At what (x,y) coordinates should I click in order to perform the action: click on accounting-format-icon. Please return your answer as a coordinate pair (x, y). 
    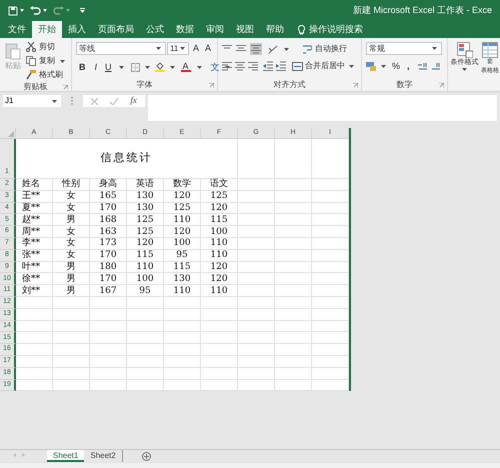
    Looking at the image, I should click on (371, 67).